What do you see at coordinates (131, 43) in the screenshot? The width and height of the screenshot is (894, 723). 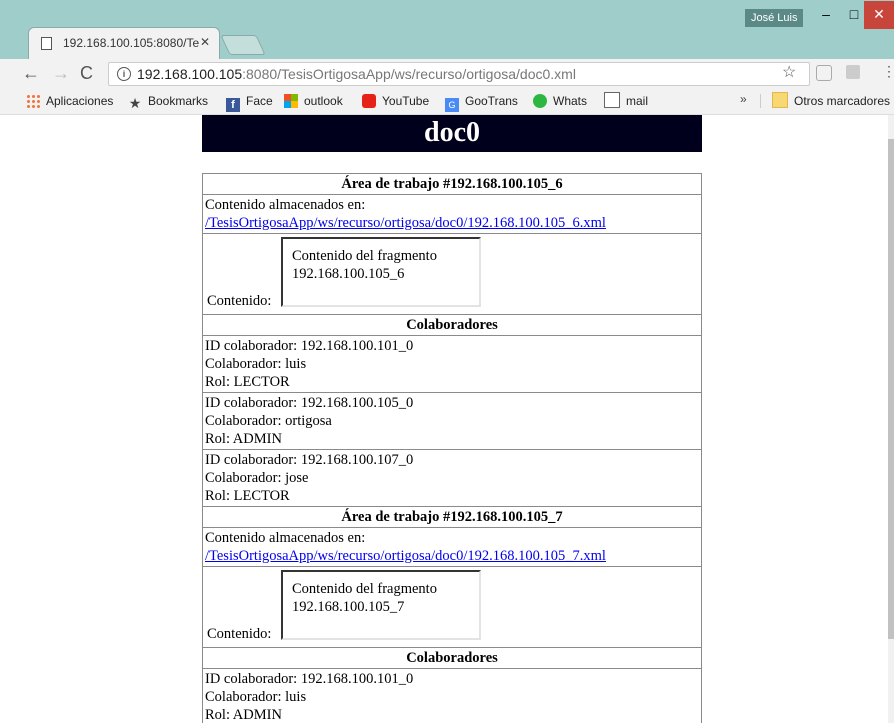 I see `tab-title: 192.168.100.105:8080/Te` at bounding box center [131, 43].